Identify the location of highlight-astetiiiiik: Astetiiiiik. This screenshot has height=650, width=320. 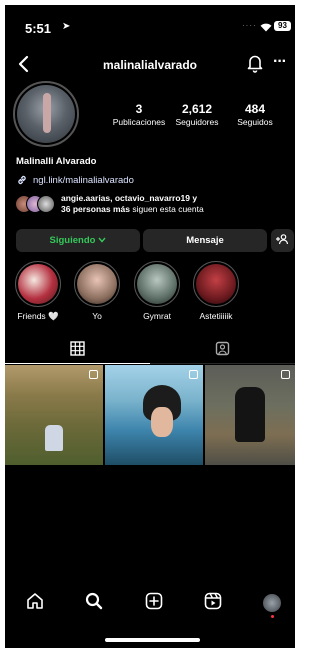
(216, 291).